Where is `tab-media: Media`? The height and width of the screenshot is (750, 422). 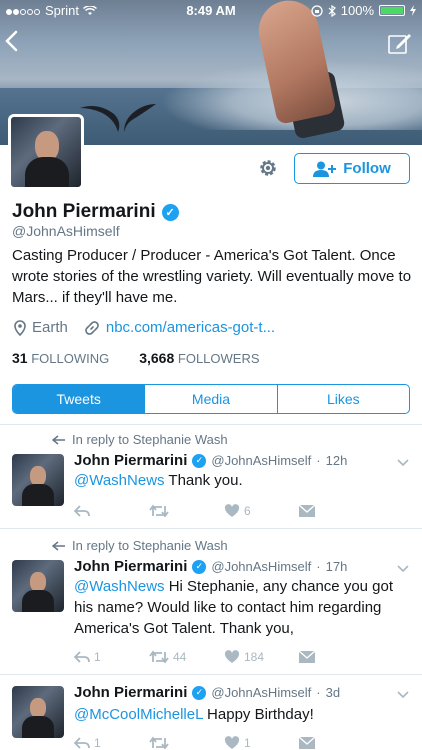 tab-media: Media is located at coordinates (211, 399).